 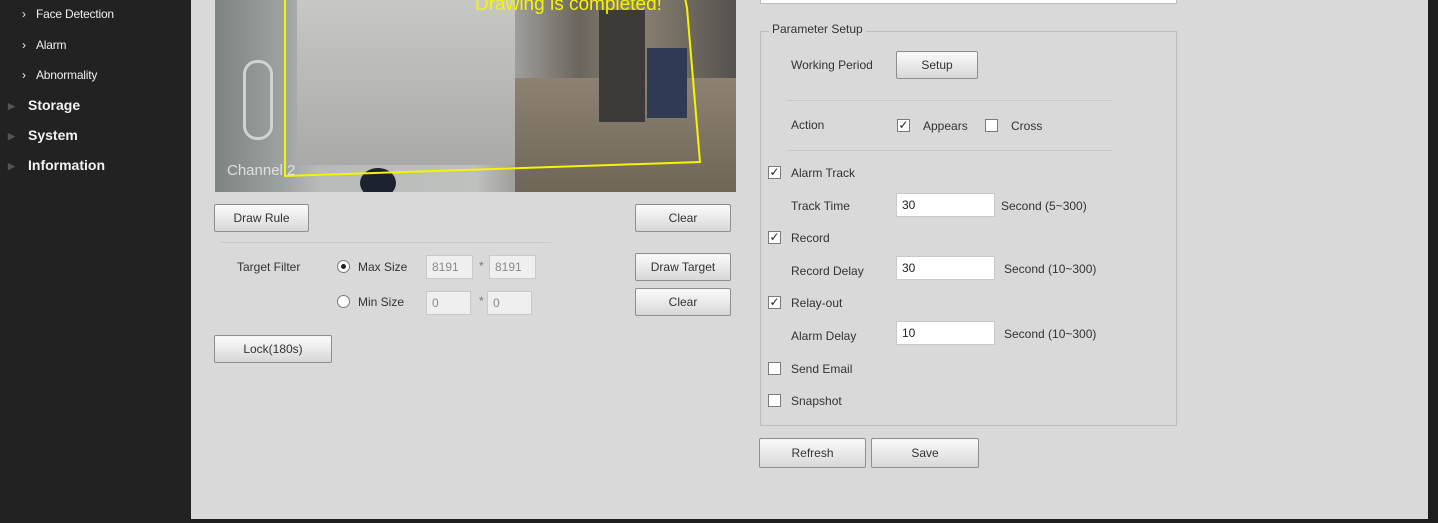 I want to click on appears-label: Appears, so click(x=945, y=126).